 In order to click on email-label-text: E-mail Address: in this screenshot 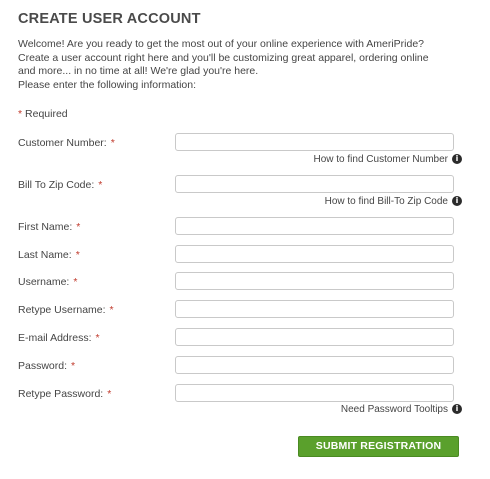, I will do `click(55, 338)`.